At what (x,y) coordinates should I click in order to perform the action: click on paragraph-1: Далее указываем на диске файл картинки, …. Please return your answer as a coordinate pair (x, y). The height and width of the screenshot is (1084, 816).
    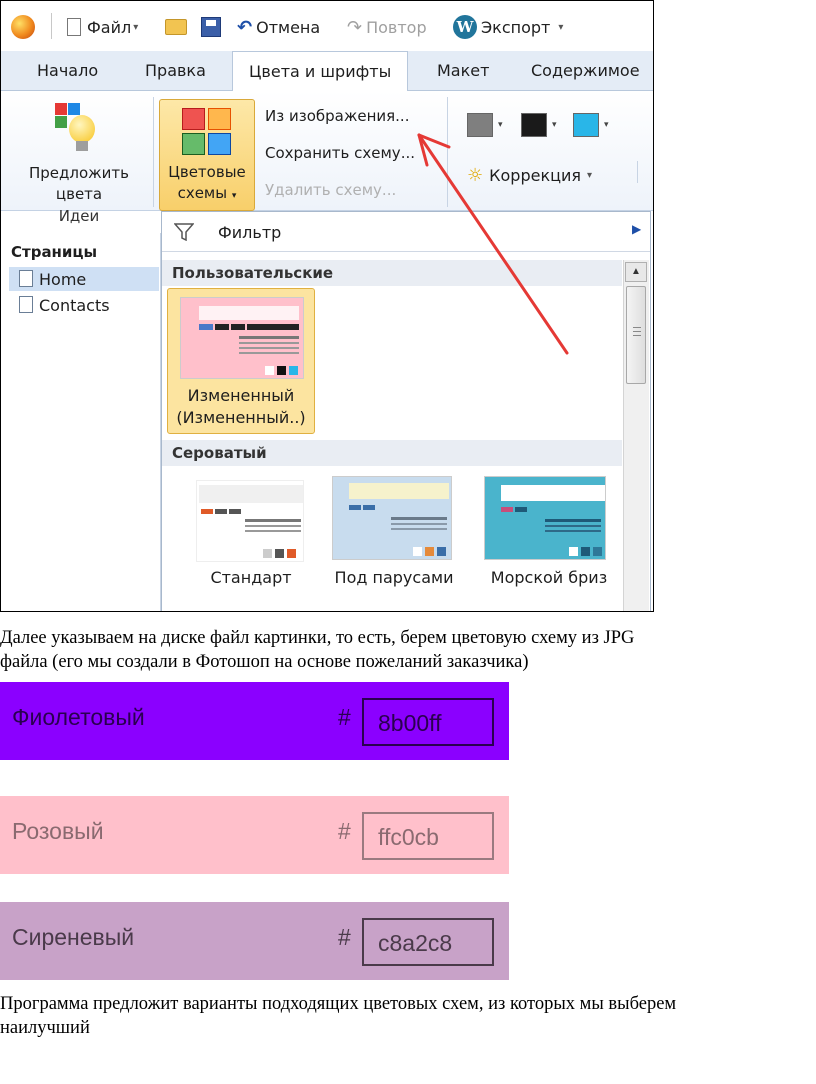
    Looking at the image, I should click on (317, 650).